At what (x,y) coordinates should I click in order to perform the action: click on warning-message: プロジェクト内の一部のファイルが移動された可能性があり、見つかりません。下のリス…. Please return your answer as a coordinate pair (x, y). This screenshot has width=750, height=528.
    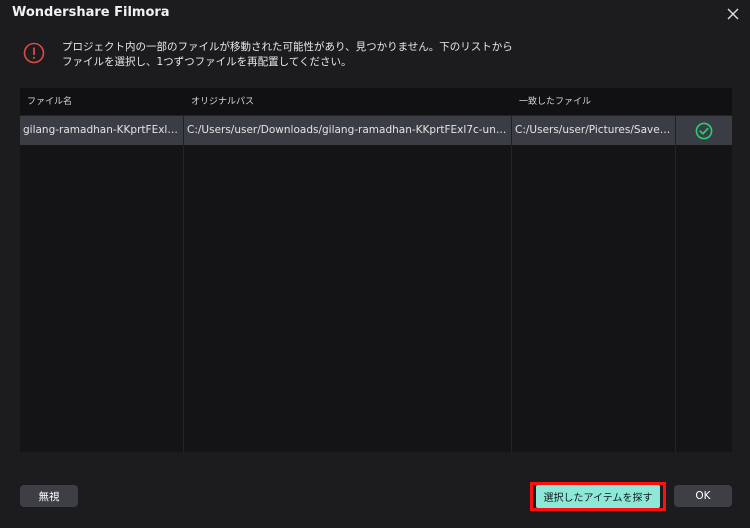
    Looking at the image, I should click on (375, 58).